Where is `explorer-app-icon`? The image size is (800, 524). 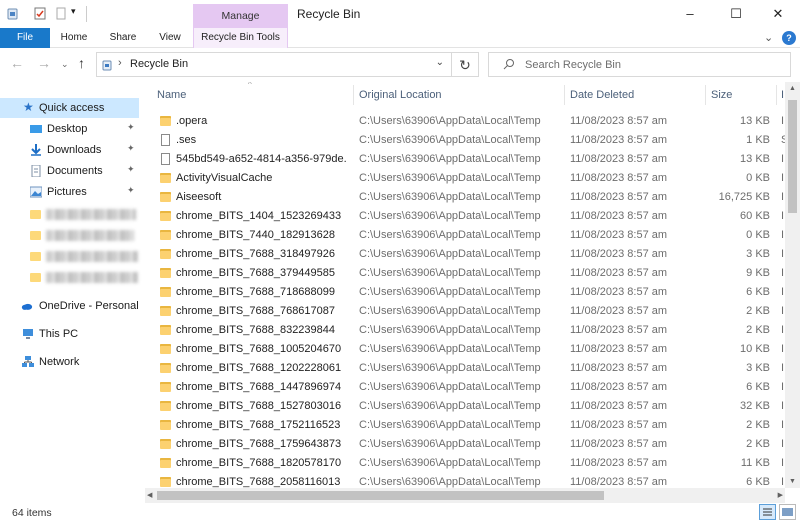
explorer-app-icon is located at coordinates (13, 13).